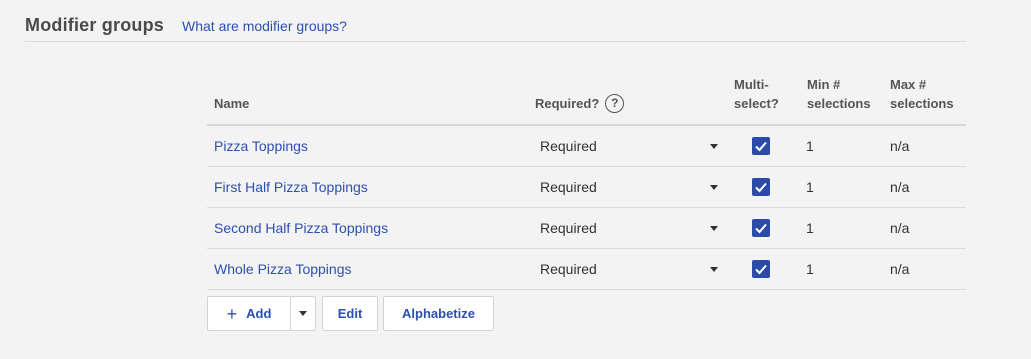 This screenshot has width=1031, height=359. I want to click on add-options-button, so click(303, 313).